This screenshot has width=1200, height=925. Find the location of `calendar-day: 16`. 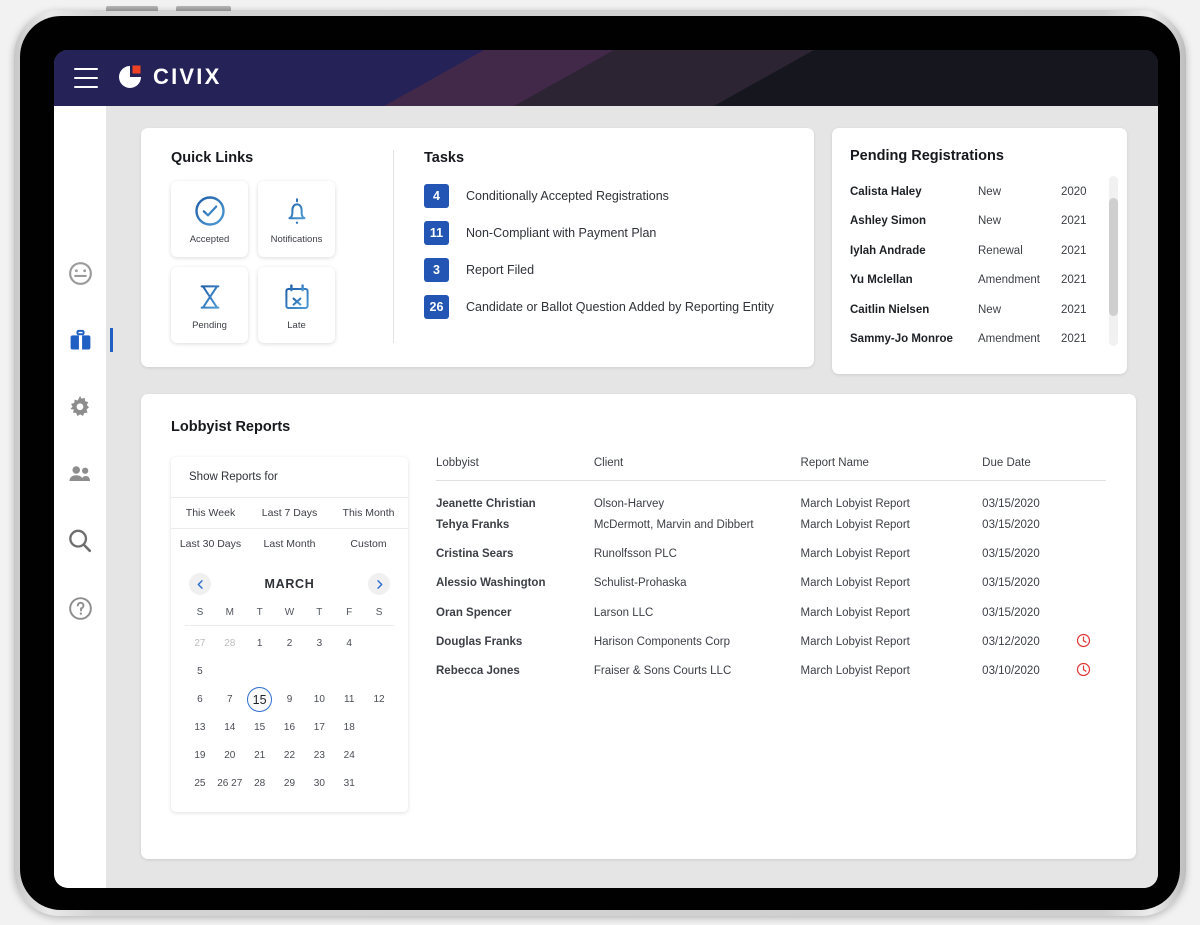

calendar-day: 16 is located at coordinates (290, 727).